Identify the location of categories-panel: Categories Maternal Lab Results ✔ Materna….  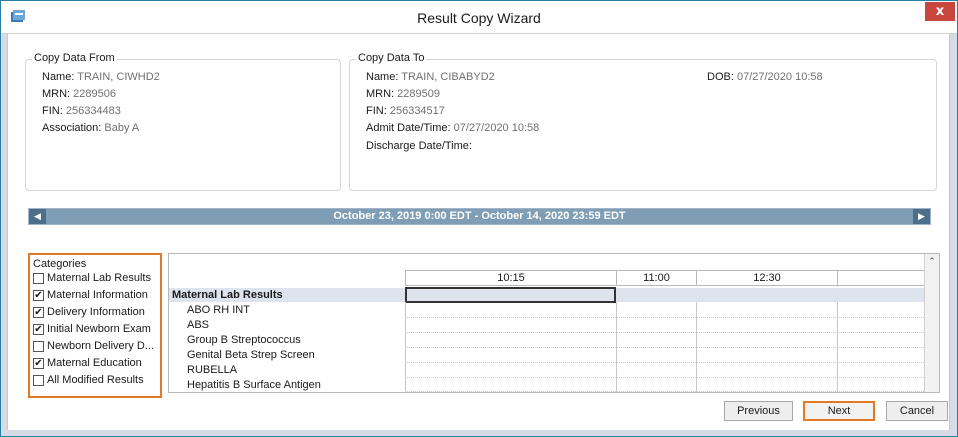
(95, 325).